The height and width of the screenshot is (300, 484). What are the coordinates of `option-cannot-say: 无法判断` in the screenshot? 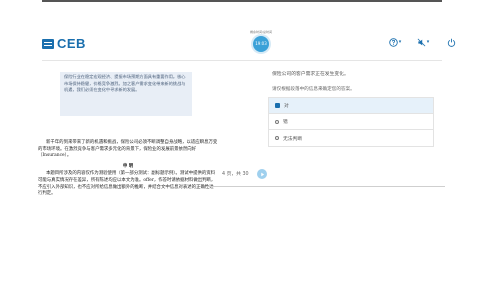 It's located at (351, 138).